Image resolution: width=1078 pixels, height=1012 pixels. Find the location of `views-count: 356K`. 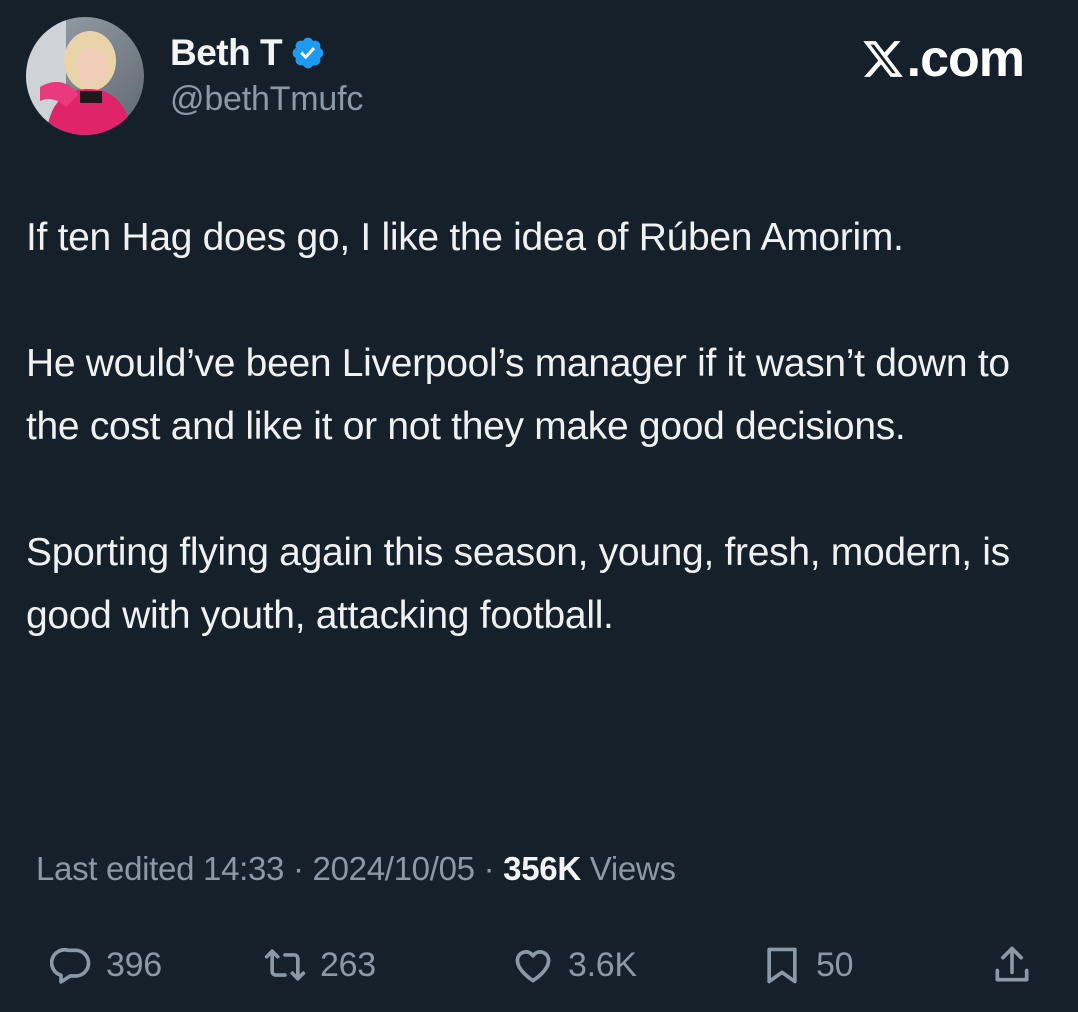

views-count: 356K is located at coordinates (542, 868).